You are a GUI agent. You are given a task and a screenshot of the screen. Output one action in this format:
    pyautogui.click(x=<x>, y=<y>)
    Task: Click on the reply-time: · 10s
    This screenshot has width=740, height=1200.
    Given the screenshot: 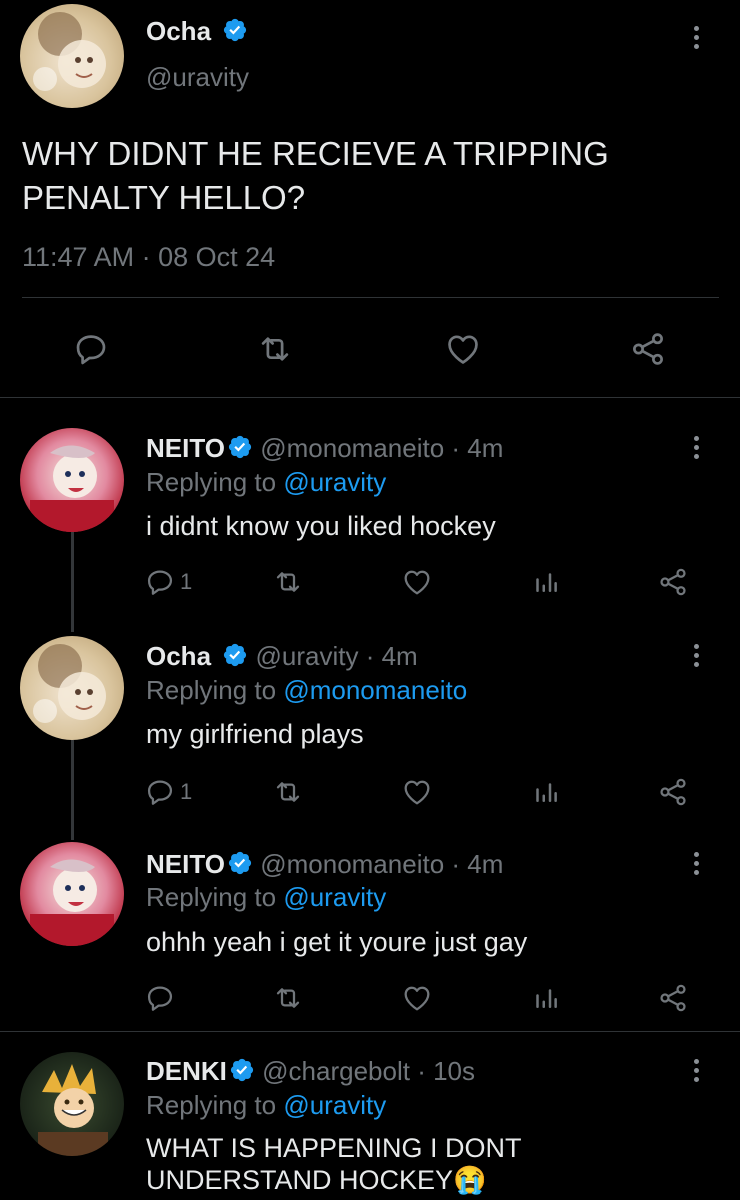 What is the action you would take?
    pyautogui.click(x=446, y=1071)
    